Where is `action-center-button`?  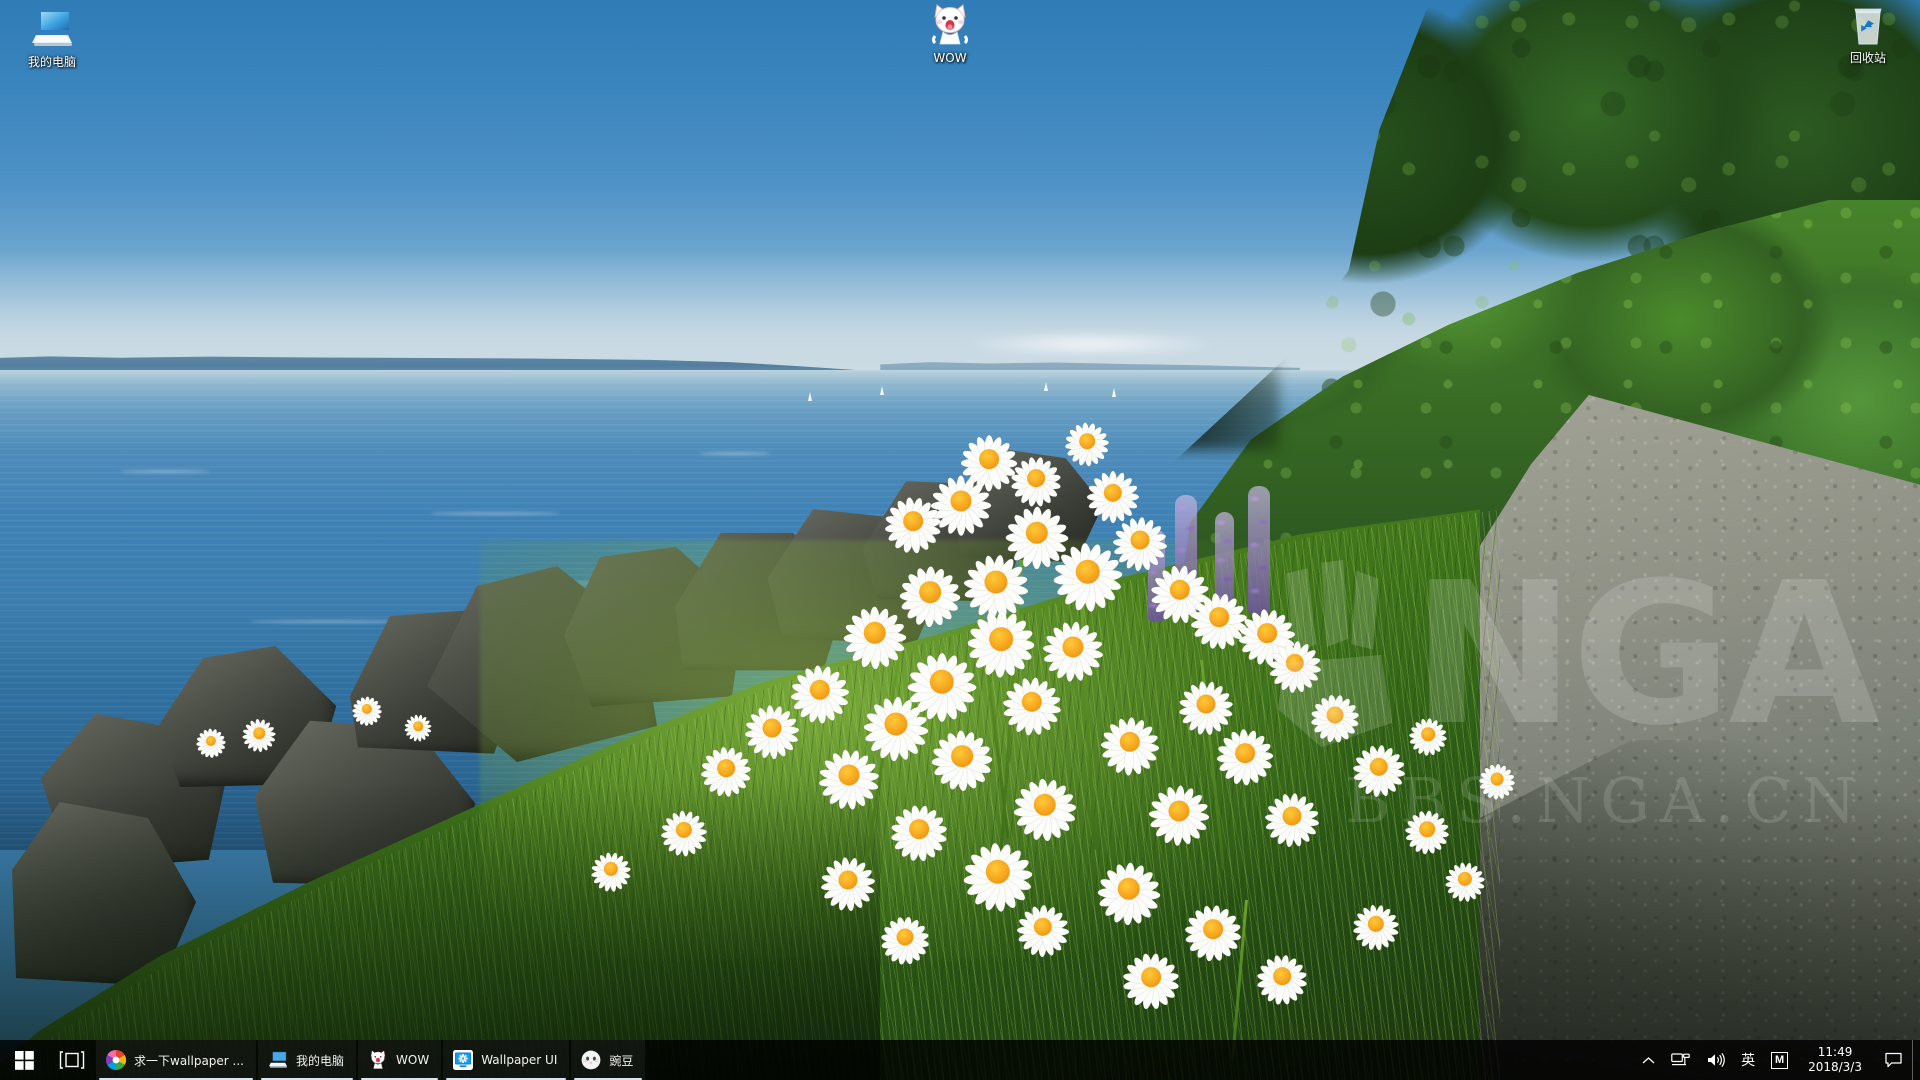
action-center-button is located at coordinates (1893, 1060).